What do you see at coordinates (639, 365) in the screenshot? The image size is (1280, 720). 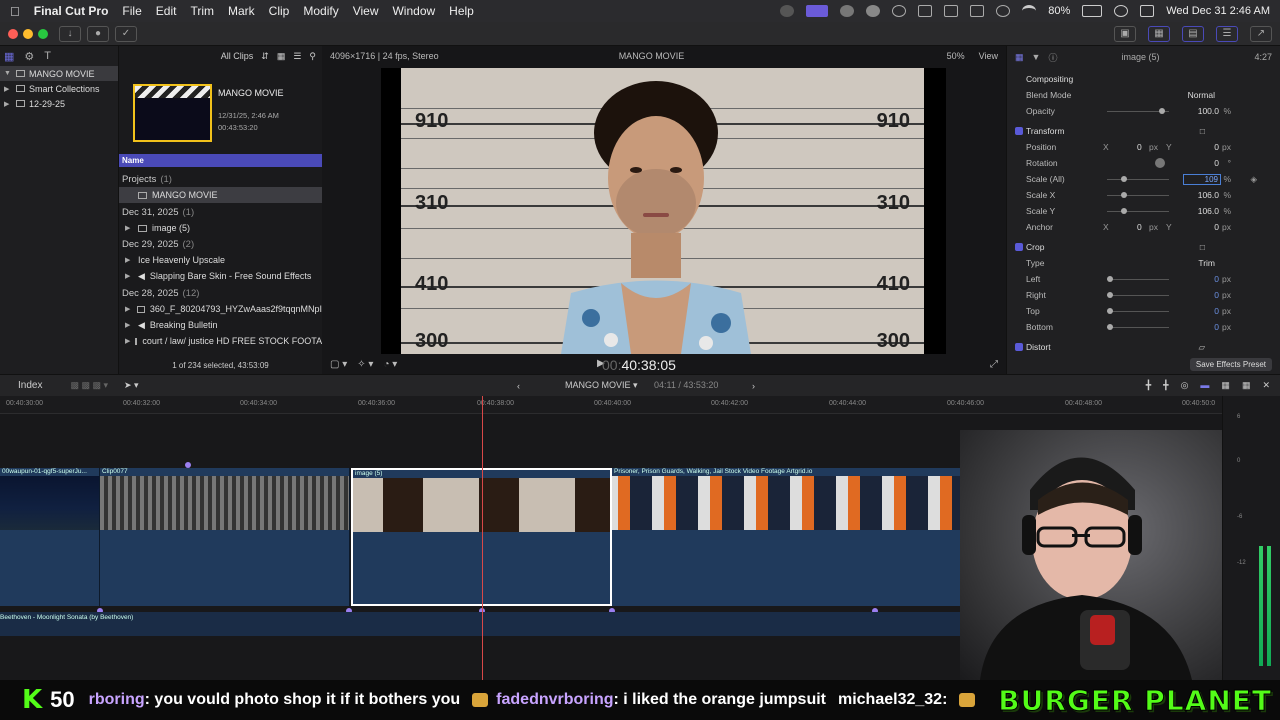 I see `timecode-display: 00:40:38:05` at bounding box center [639, 365].